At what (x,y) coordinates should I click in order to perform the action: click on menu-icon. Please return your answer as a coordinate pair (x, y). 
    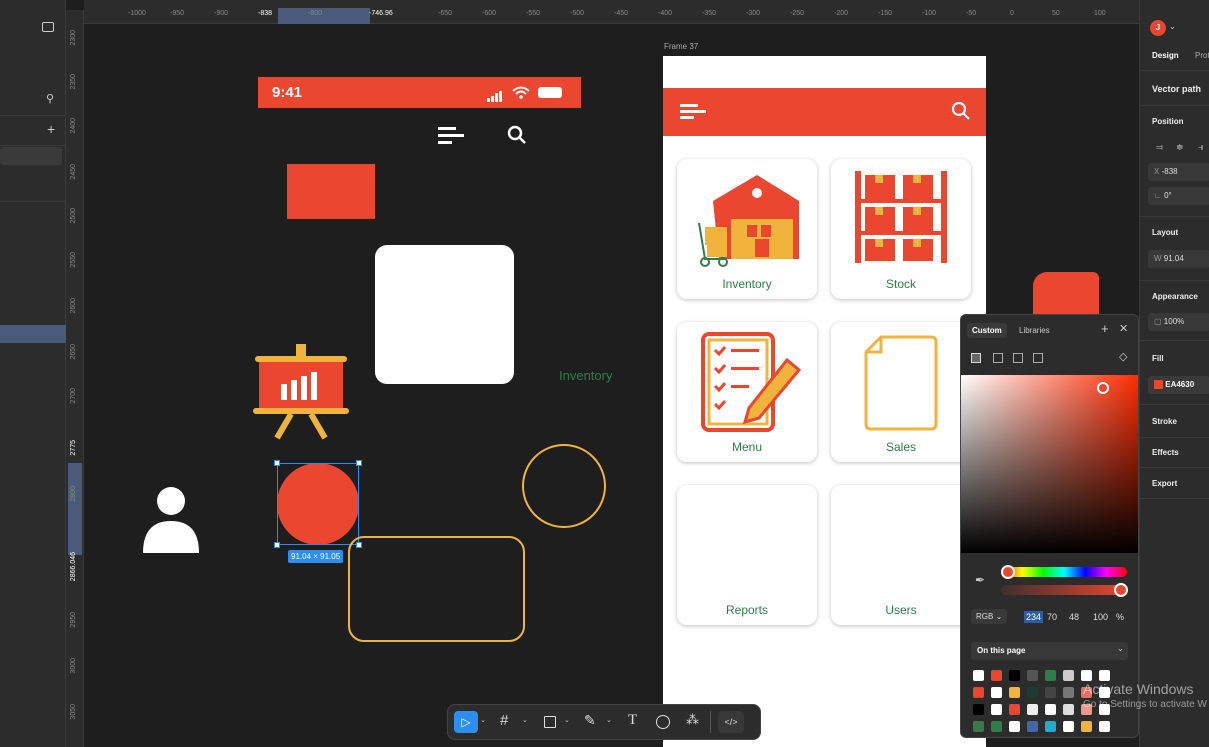
    Looking at the image, I should click on (693, 114).